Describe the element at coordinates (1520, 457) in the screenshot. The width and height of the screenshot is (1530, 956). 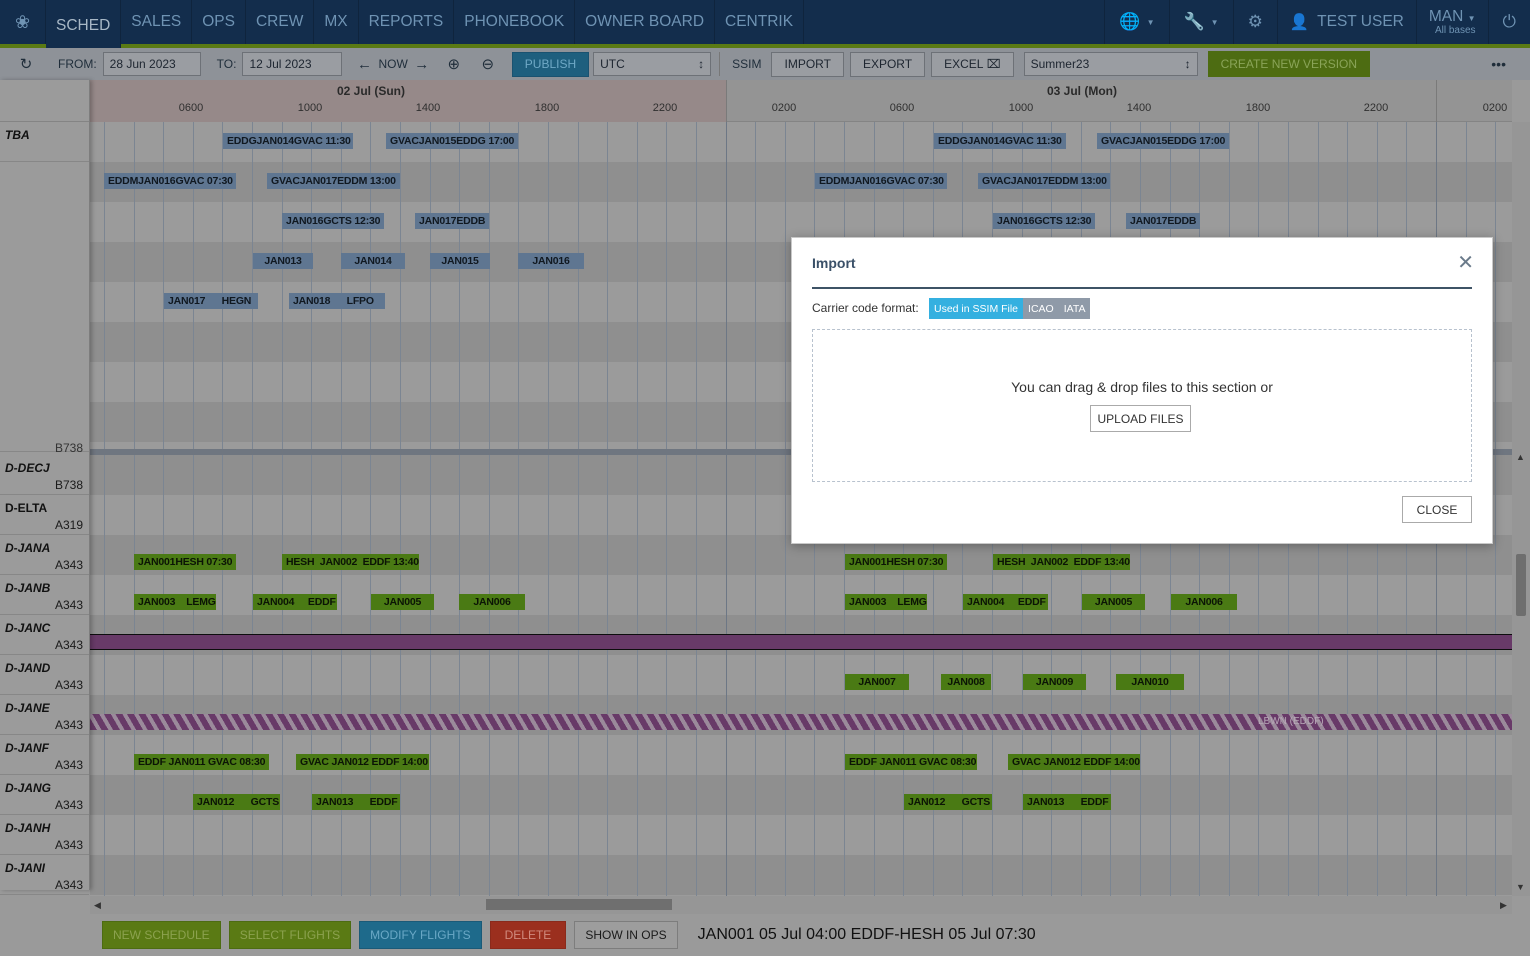
I see `scroll-up-icon: ▲` at that location.